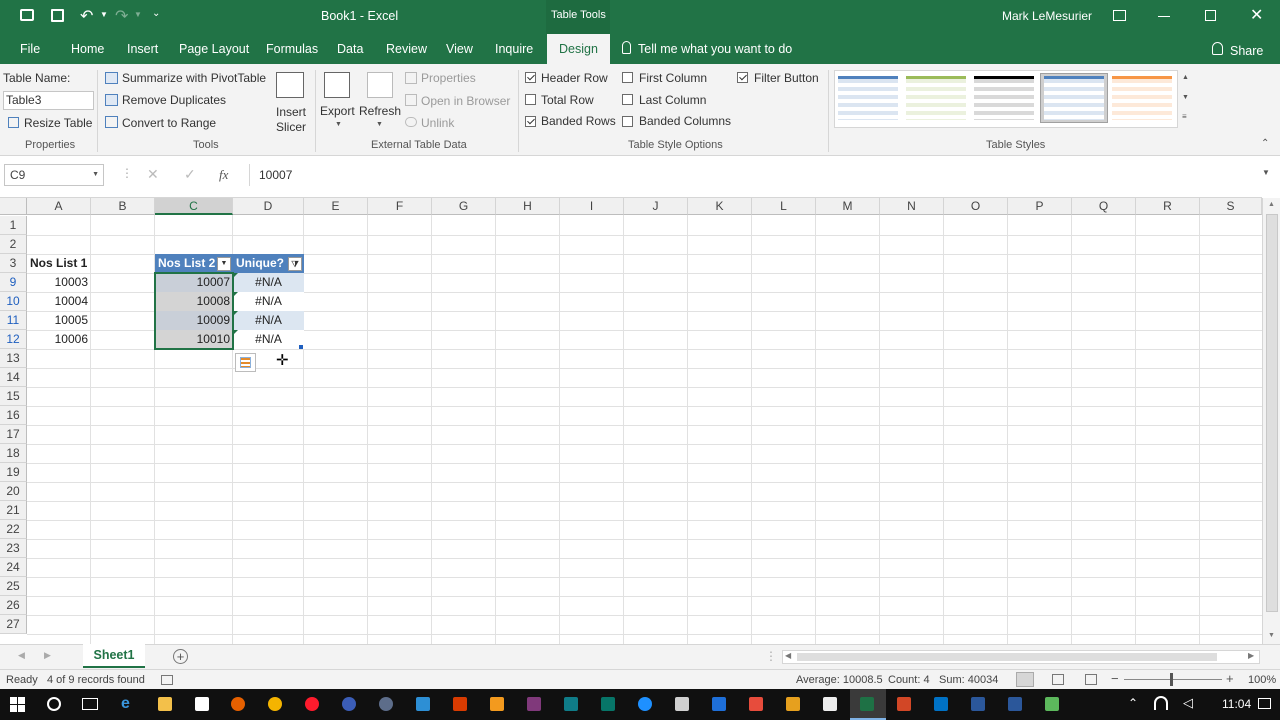 The image size is (1280, 720). Describe the element at coordinates (90, 704) in the screenshot. I see `task-view-icon` at that location.